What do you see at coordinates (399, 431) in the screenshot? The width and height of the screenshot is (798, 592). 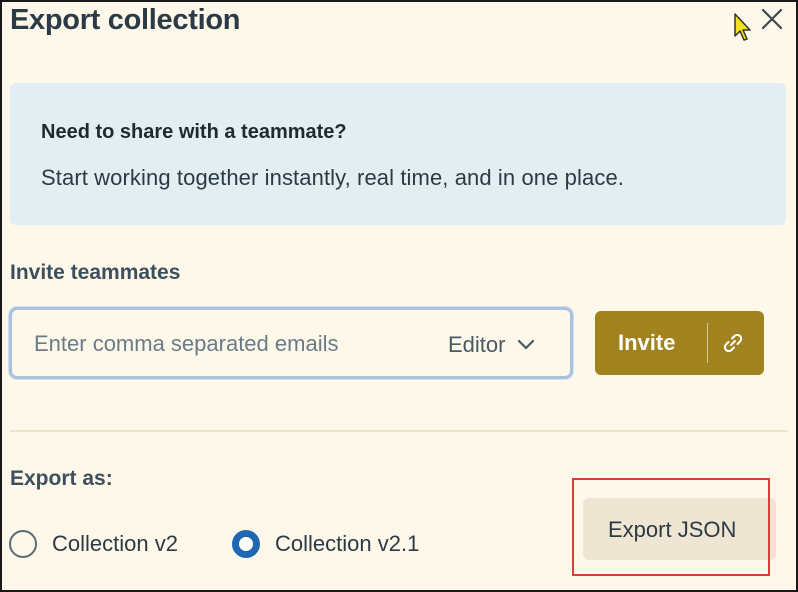 I see `section-divider` at bounding box center [399, 431].